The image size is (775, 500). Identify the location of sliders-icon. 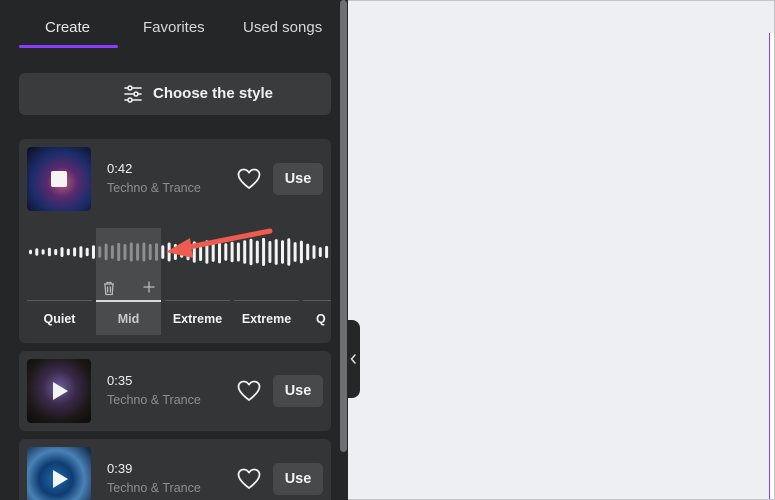
(133, 94).